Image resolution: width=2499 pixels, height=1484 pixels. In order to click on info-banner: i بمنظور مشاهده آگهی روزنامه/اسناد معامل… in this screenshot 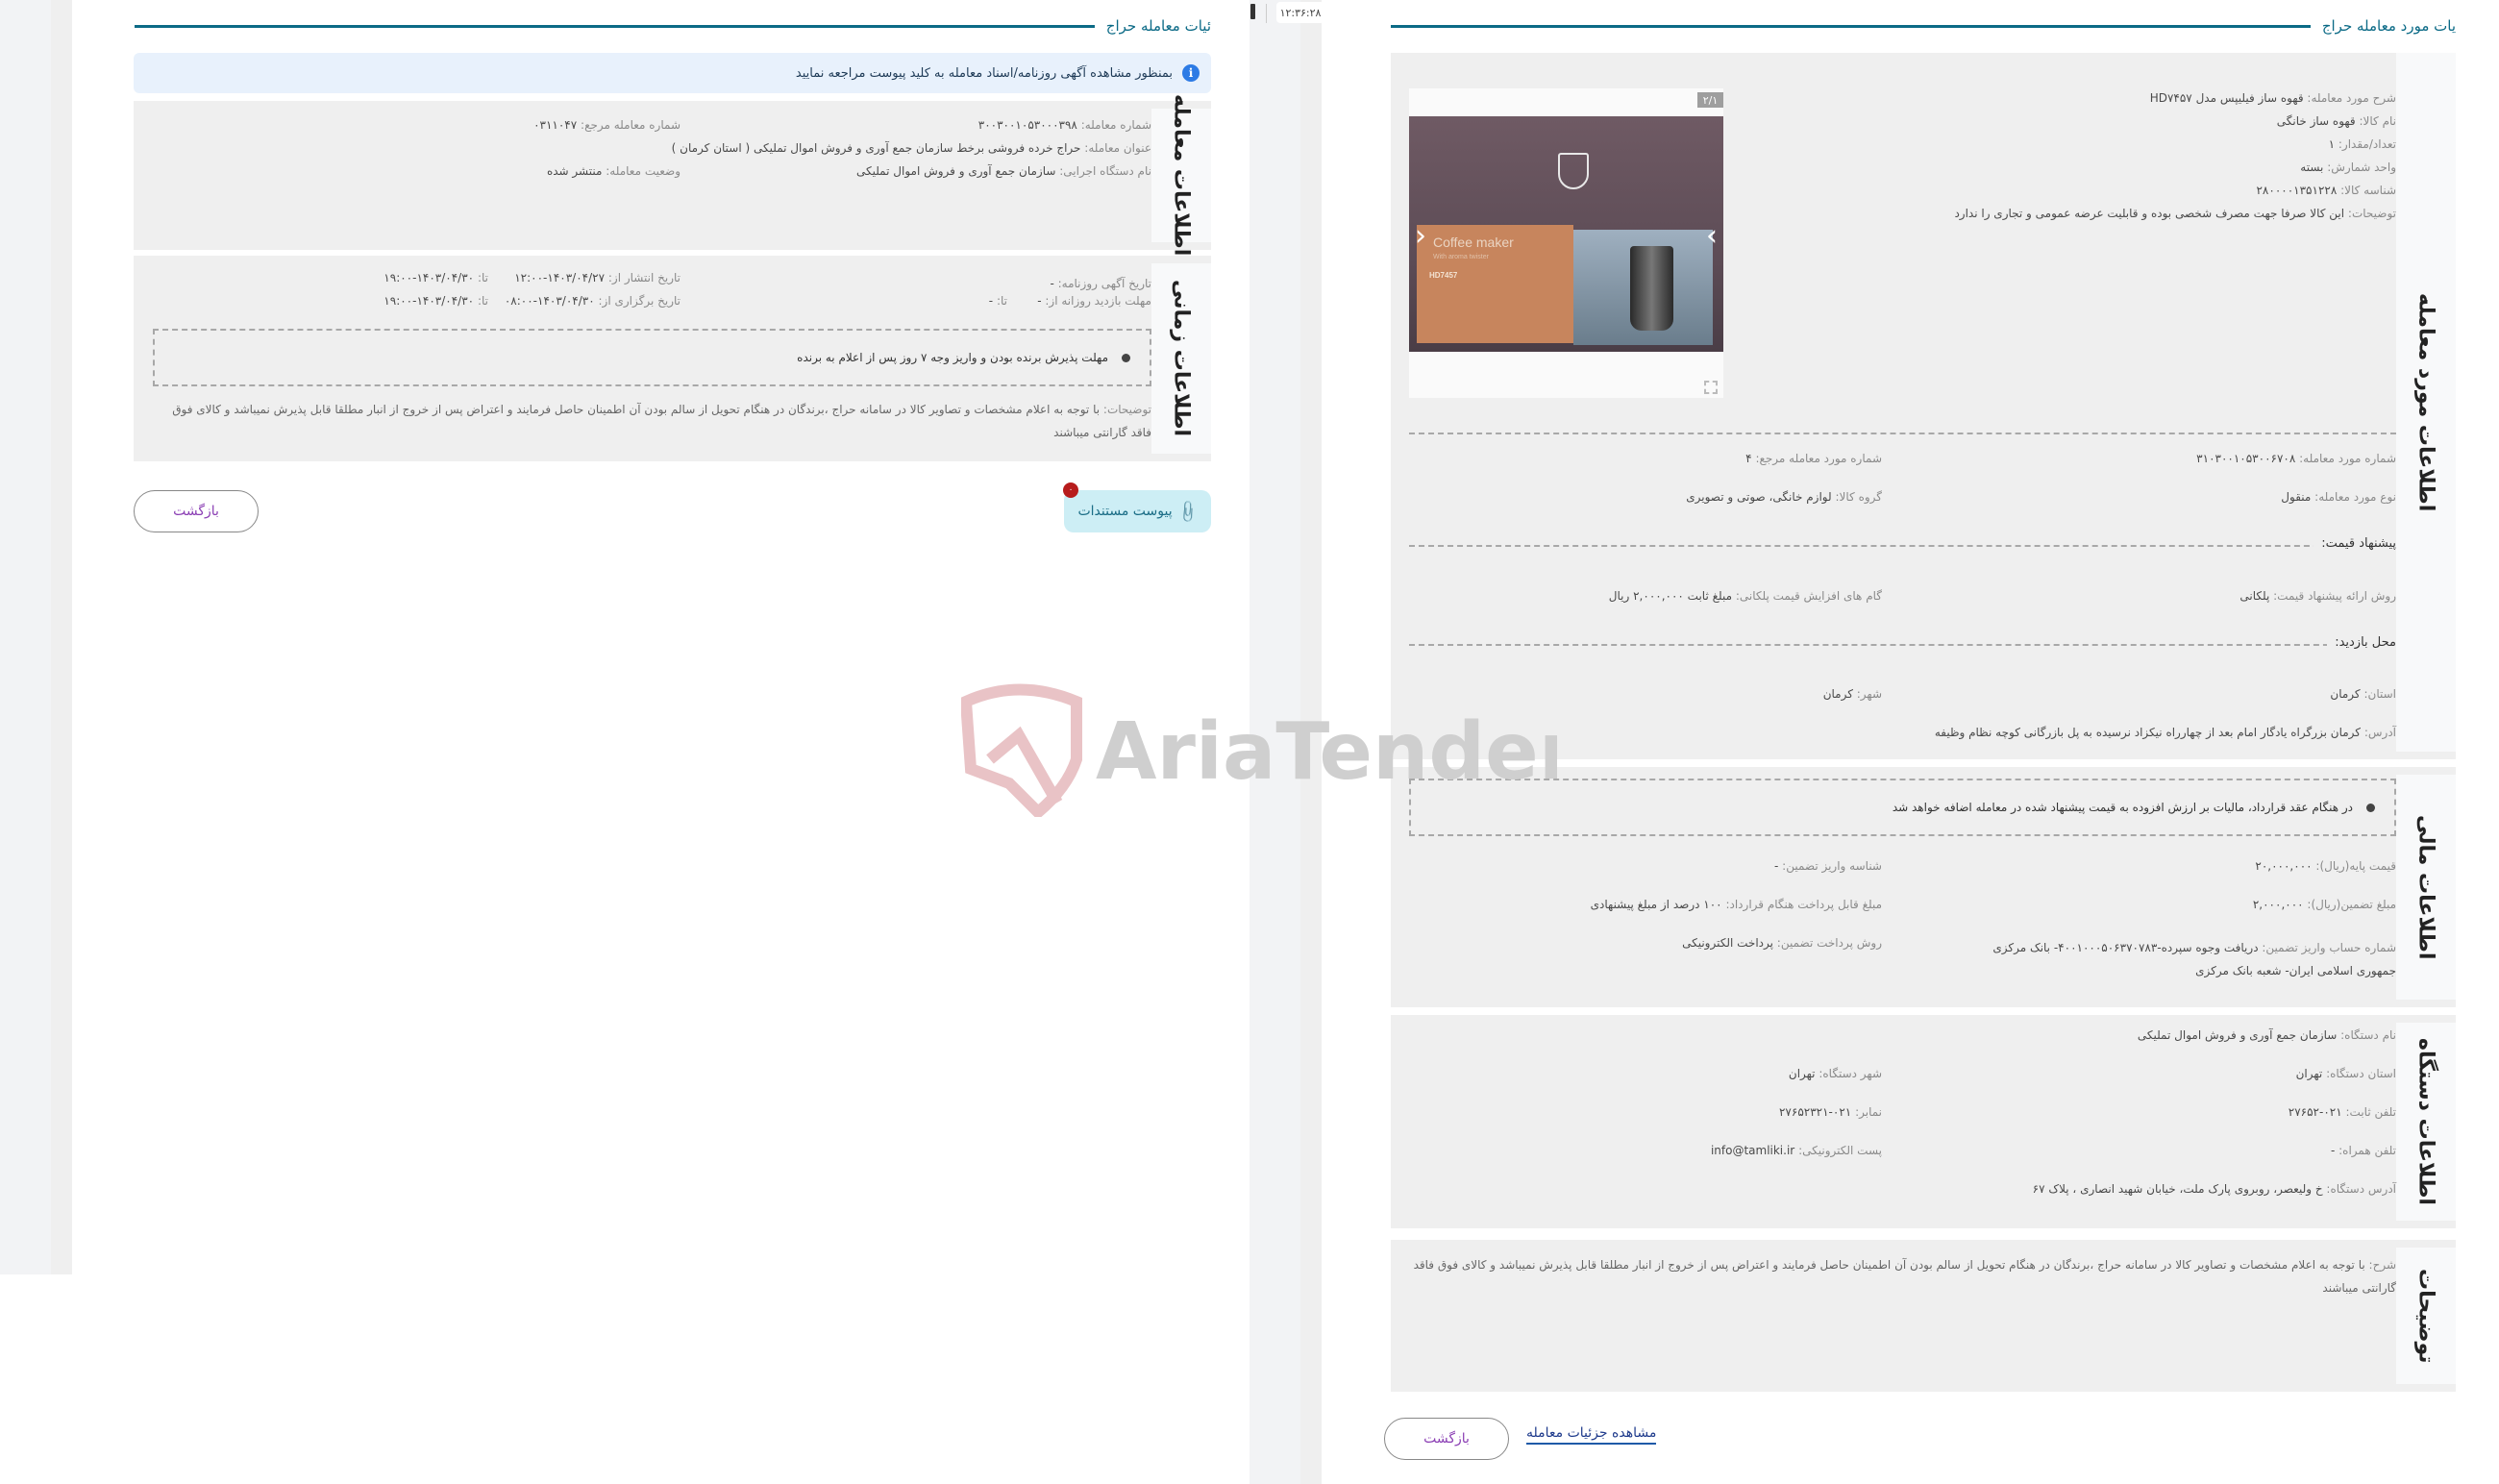, I will do `click(672, 73)`.